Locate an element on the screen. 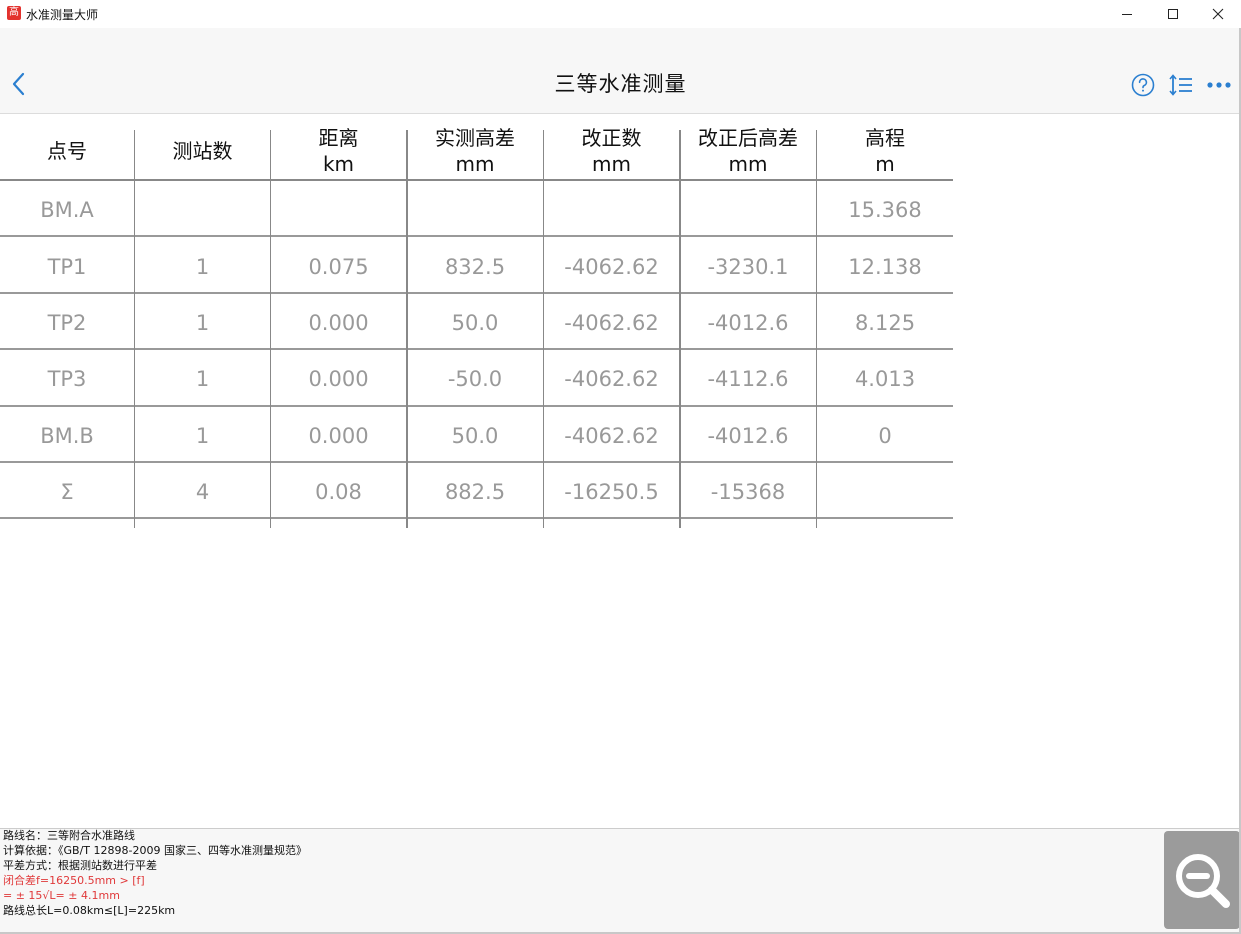  table-cell: -15368 is located at coordinates (748, 492).